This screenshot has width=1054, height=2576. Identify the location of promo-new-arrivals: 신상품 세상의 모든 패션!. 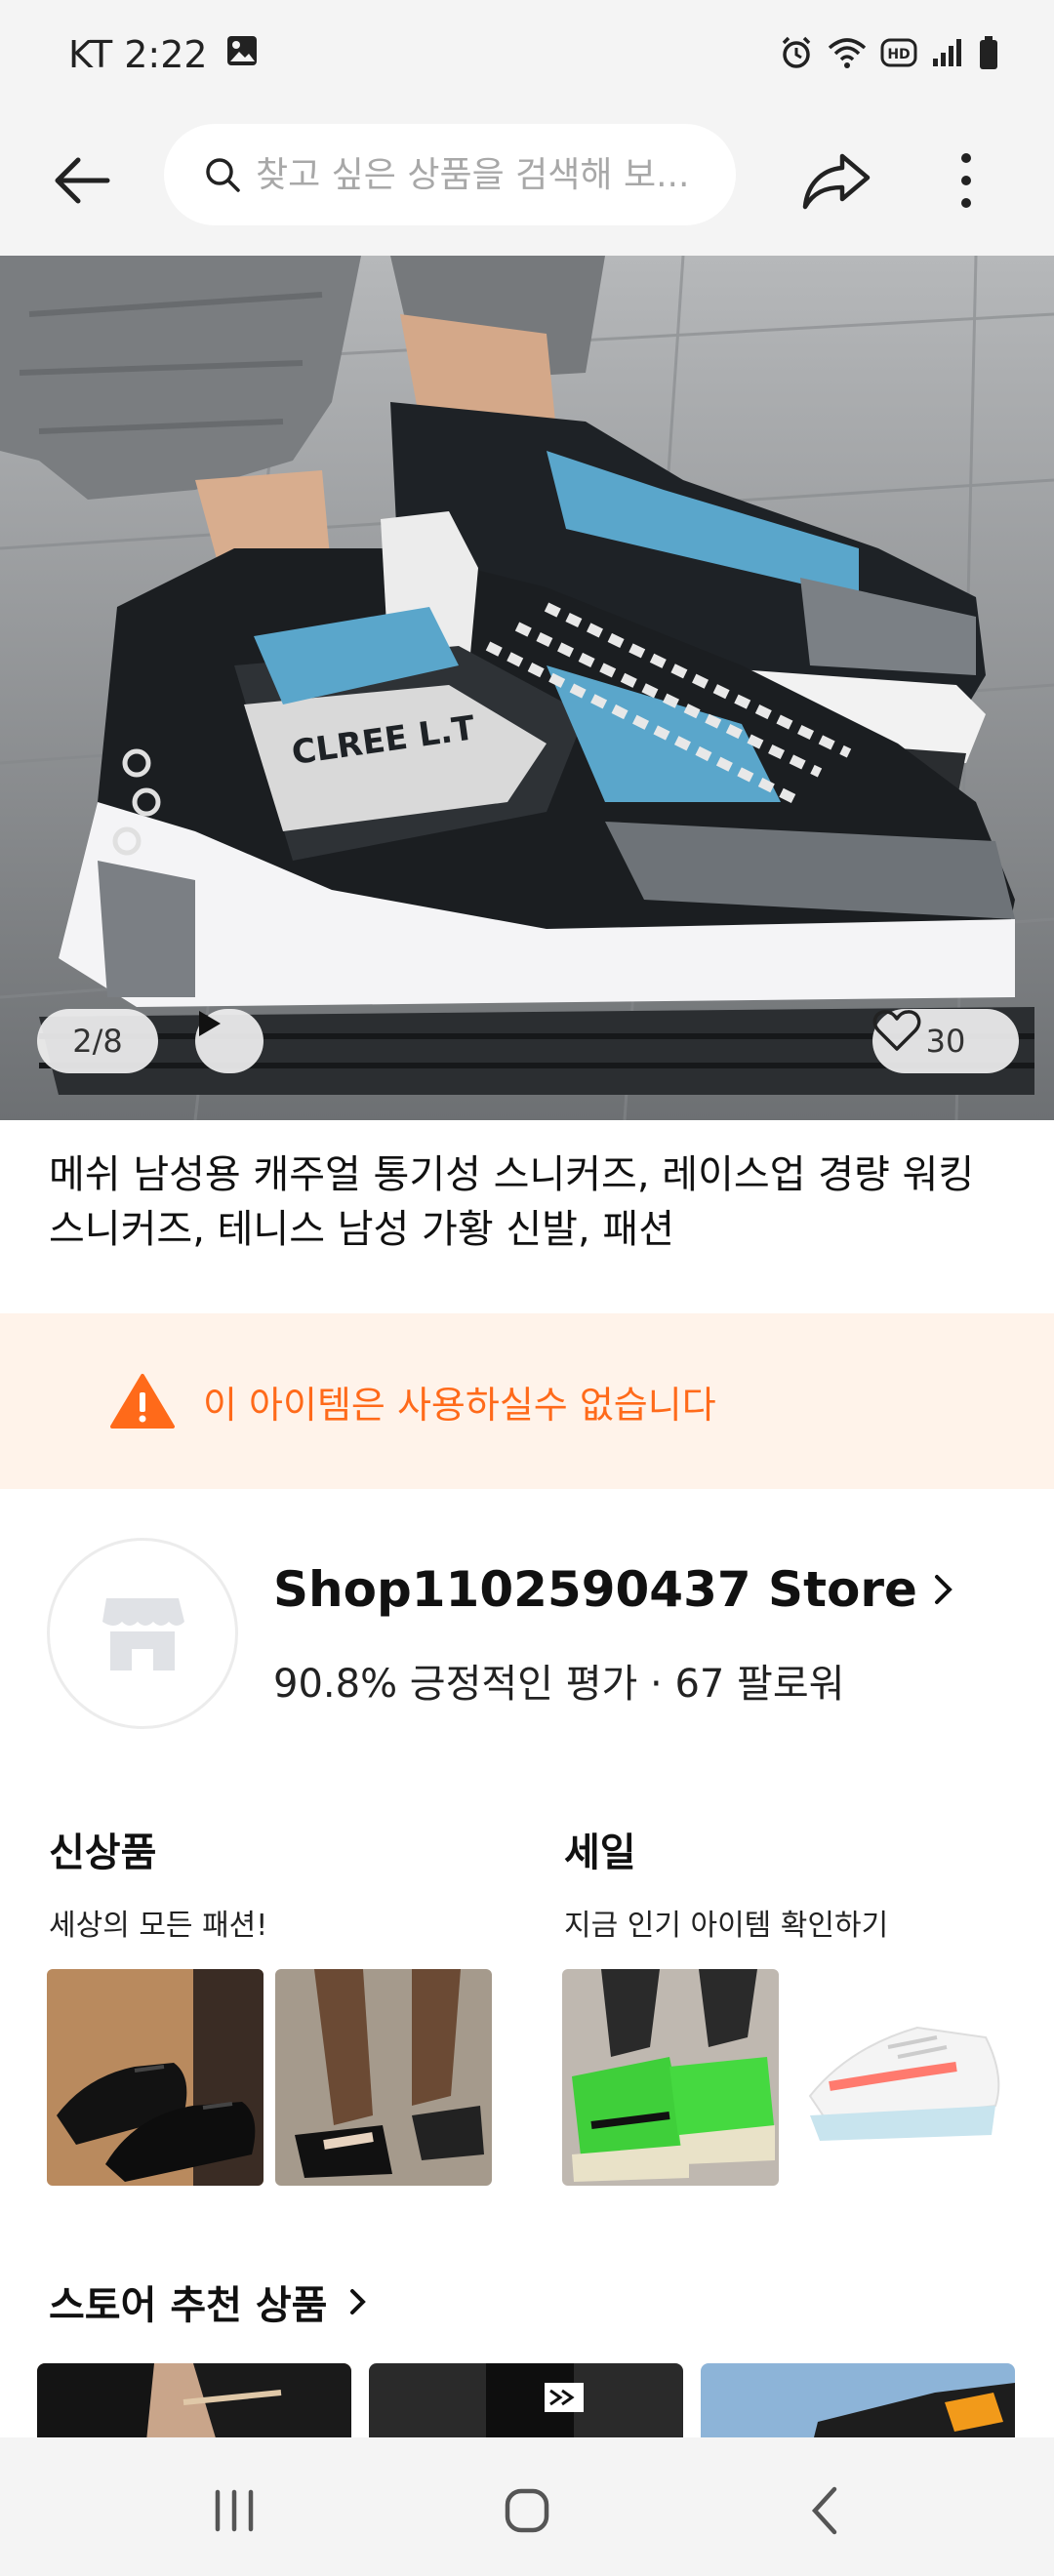
(269, 2003).